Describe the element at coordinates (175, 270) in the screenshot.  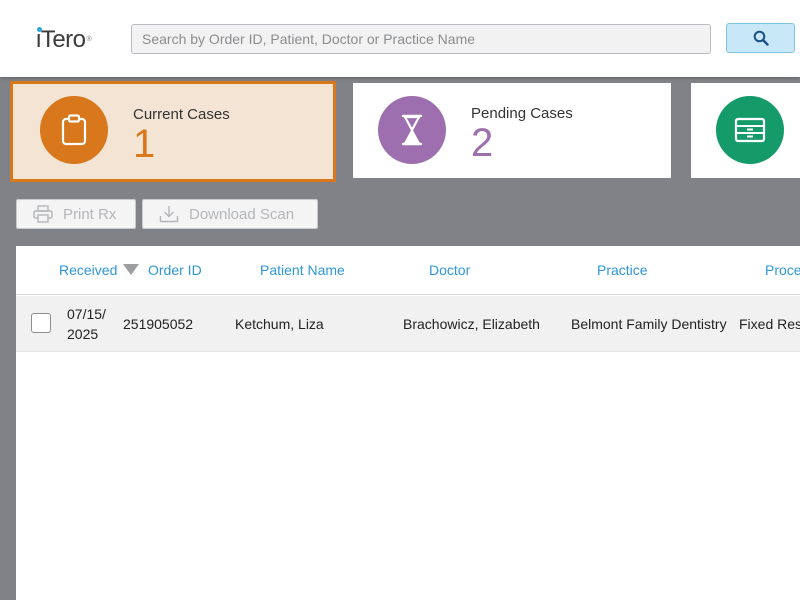
I see `column-header-order-id: Order ID` at that location.